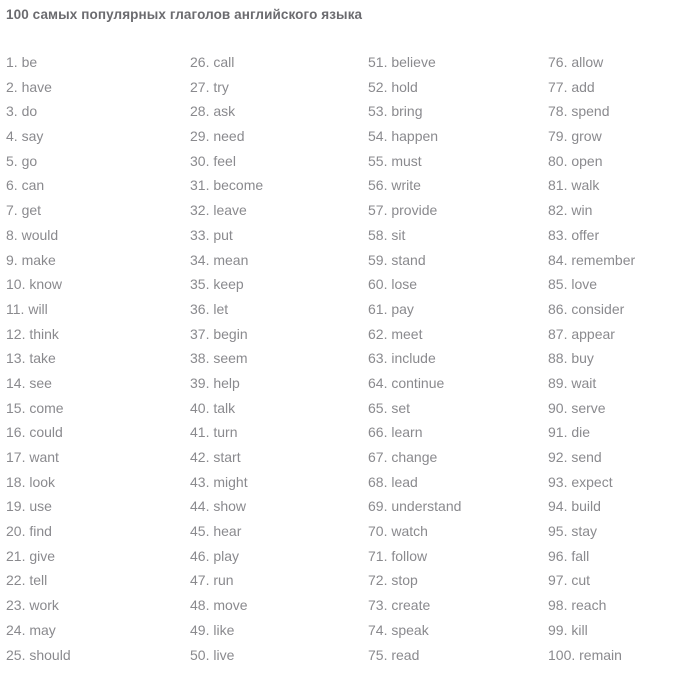 This screenshot has width=700, height=685. I want to click on list-item-number: 71., so click(378, 555).